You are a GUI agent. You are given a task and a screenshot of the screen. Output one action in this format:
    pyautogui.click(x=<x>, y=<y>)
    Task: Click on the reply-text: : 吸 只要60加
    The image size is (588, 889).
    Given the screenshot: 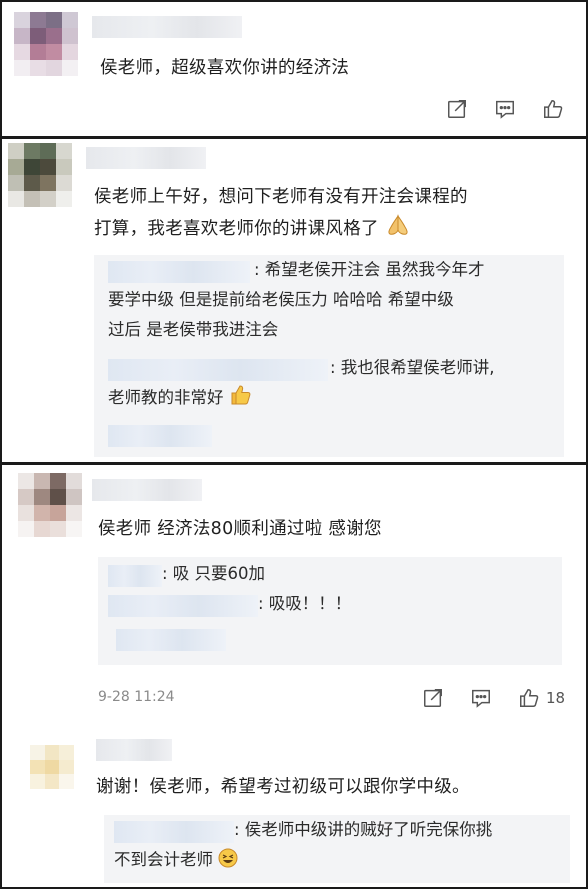 What is the action you would take?
    pyautogui.click(x=214, y=573)
    